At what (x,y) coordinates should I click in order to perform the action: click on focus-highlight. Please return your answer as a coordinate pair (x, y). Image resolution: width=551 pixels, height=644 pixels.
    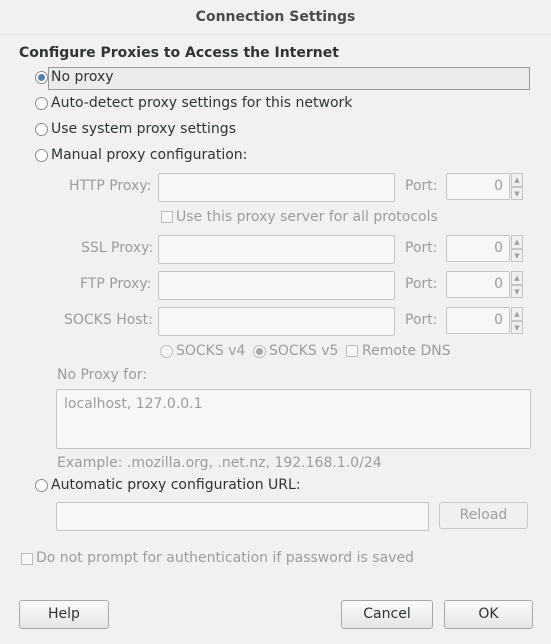
    Looking at the image, I should click on (289, 78).